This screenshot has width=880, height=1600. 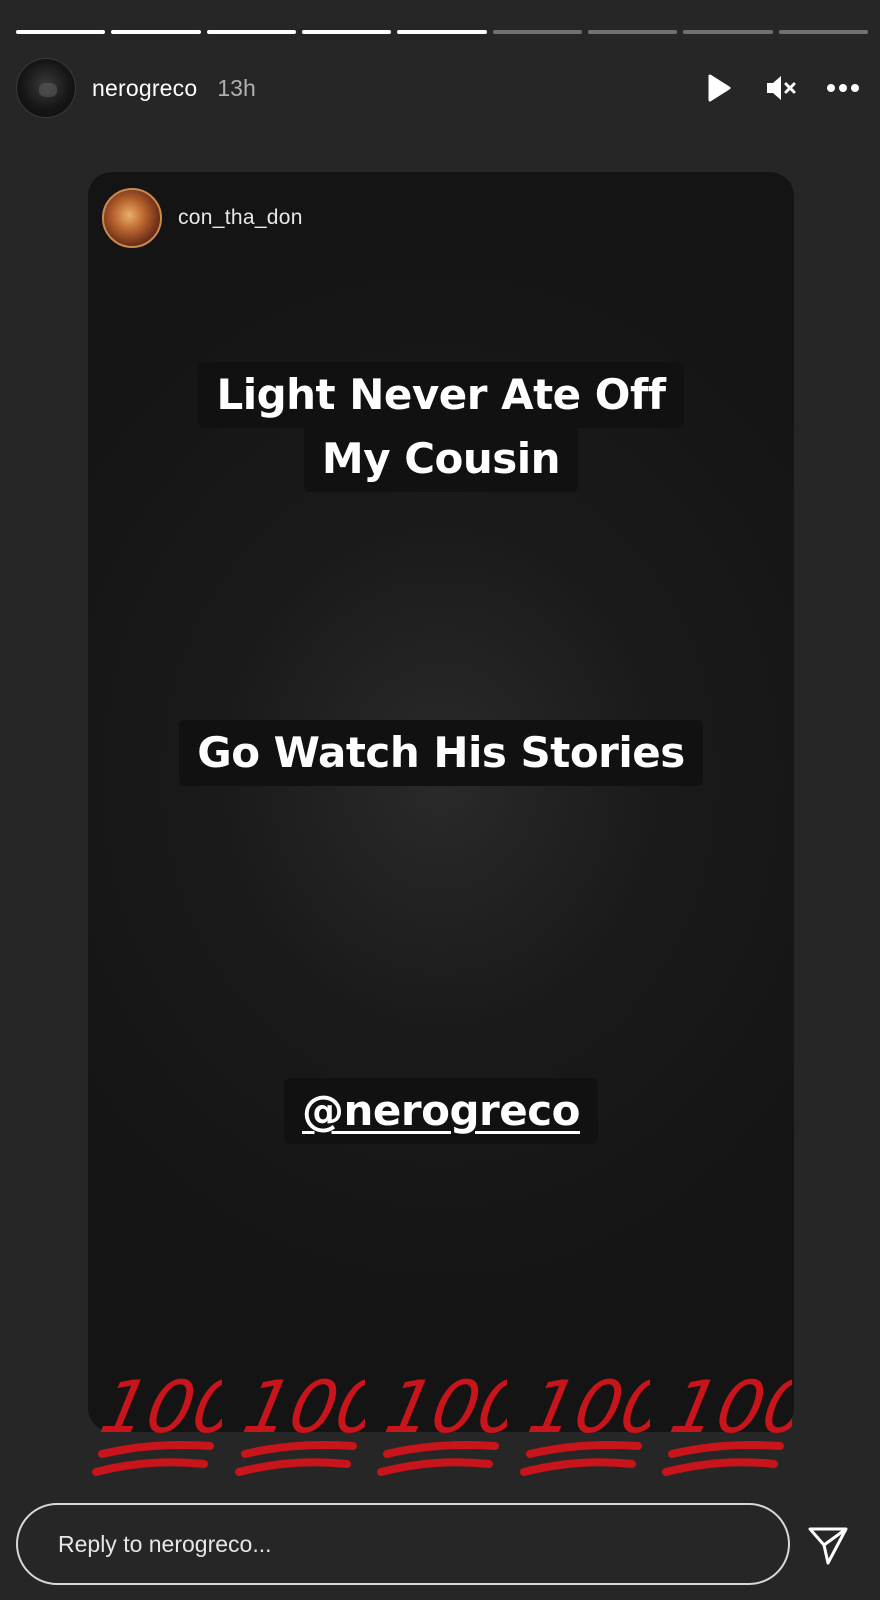 What do you see at coordinates (441, 459) in the screenshot?
I see `caption-line: My Cousin` at bounding box center [441, 459].